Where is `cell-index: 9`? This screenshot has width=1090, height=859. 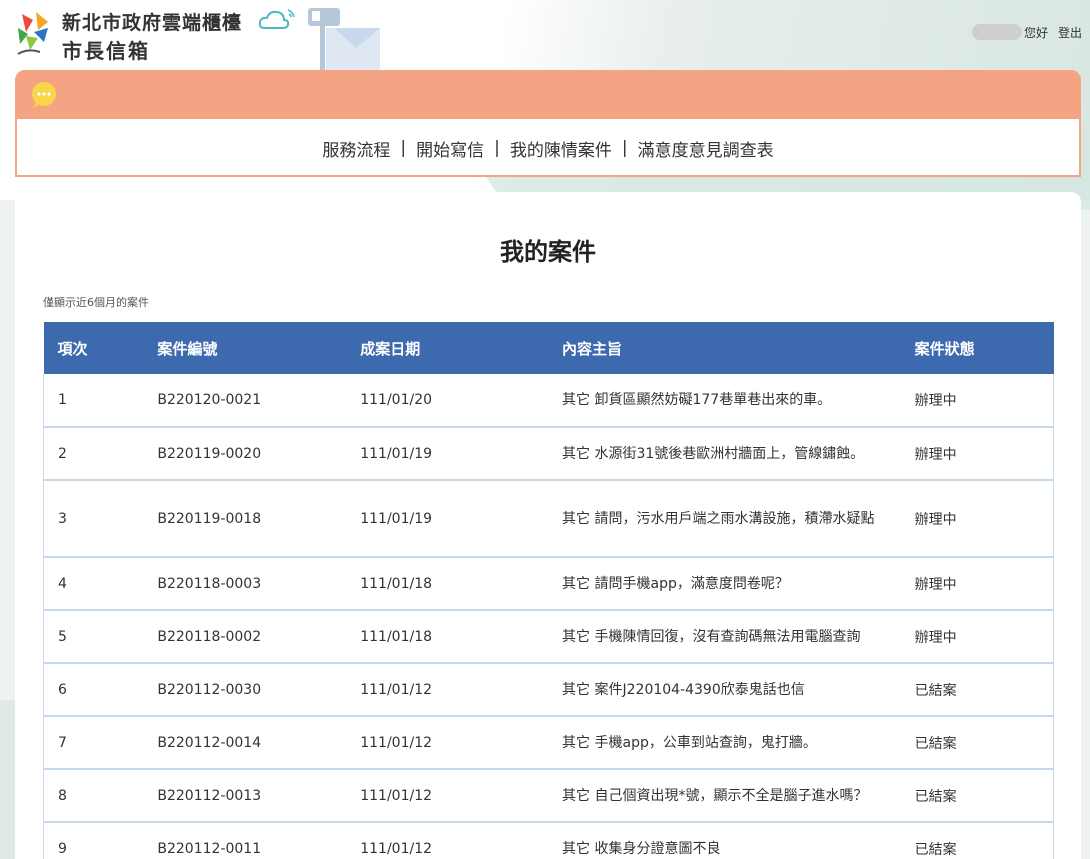 cell-index: 9 is located at coordinates (93, 840).